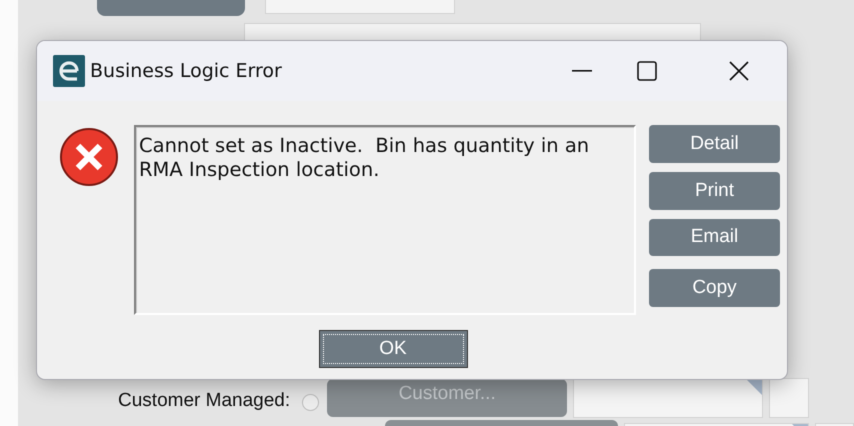  Describe the element at coordinates (311, 402) in the screenshot. I see `radio-button` at that location.